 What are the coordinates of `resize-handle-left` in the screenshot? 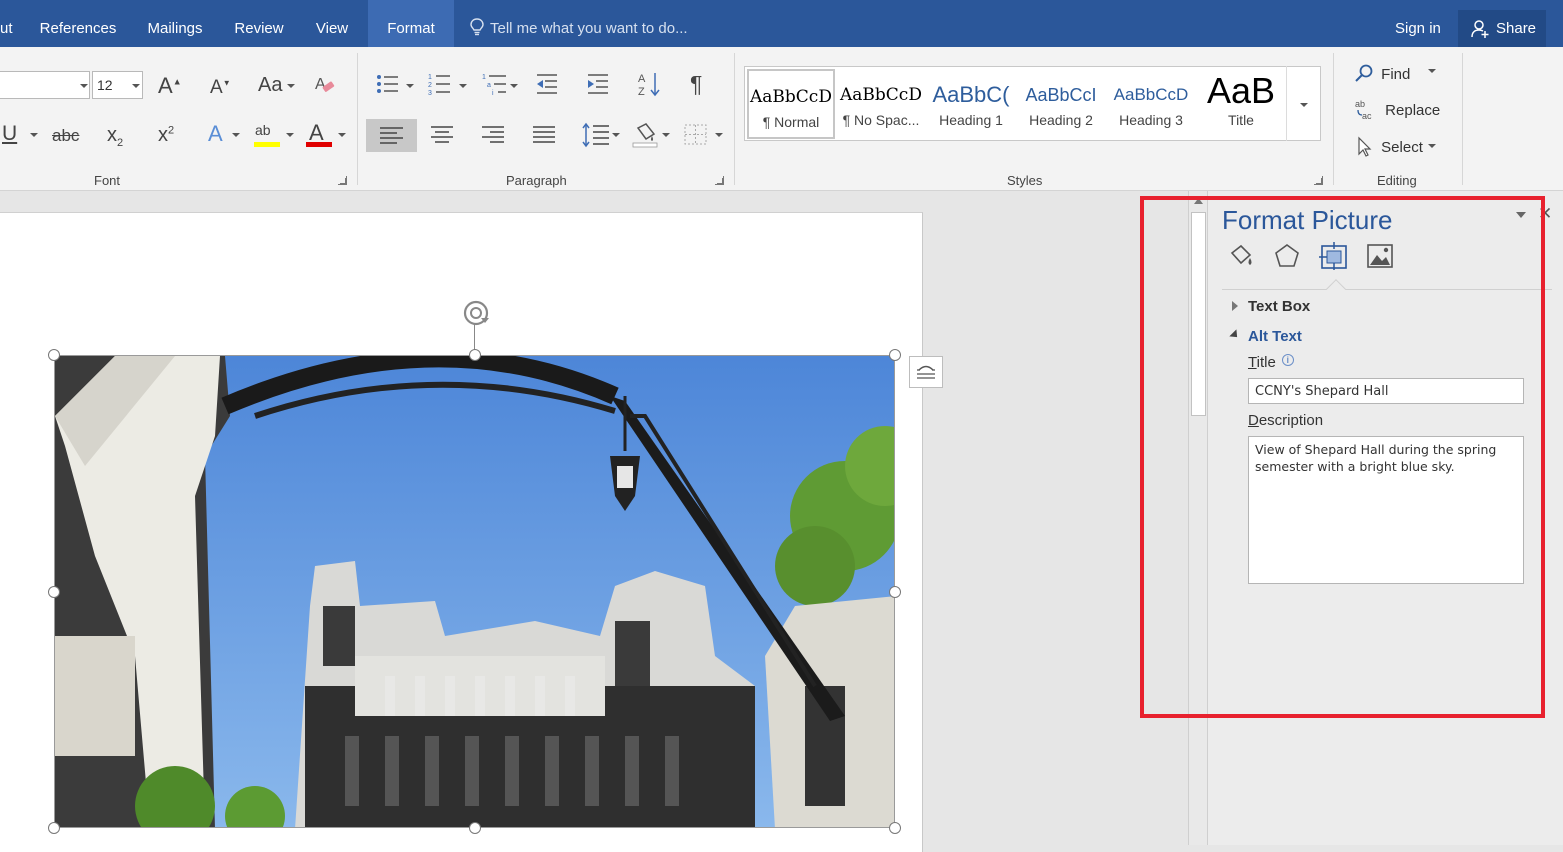 It's located at (54, 592).